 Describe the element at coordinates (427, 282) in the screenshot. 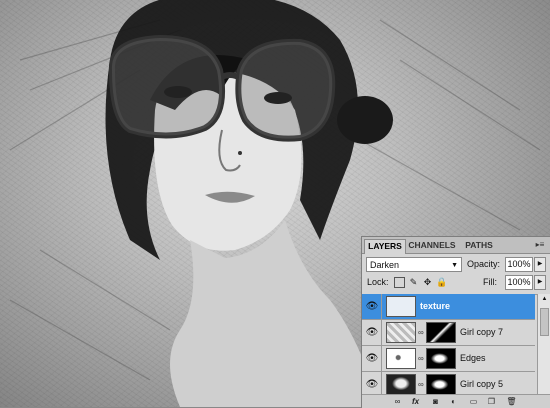

I see `lock-move-icon: ✥` at that location.